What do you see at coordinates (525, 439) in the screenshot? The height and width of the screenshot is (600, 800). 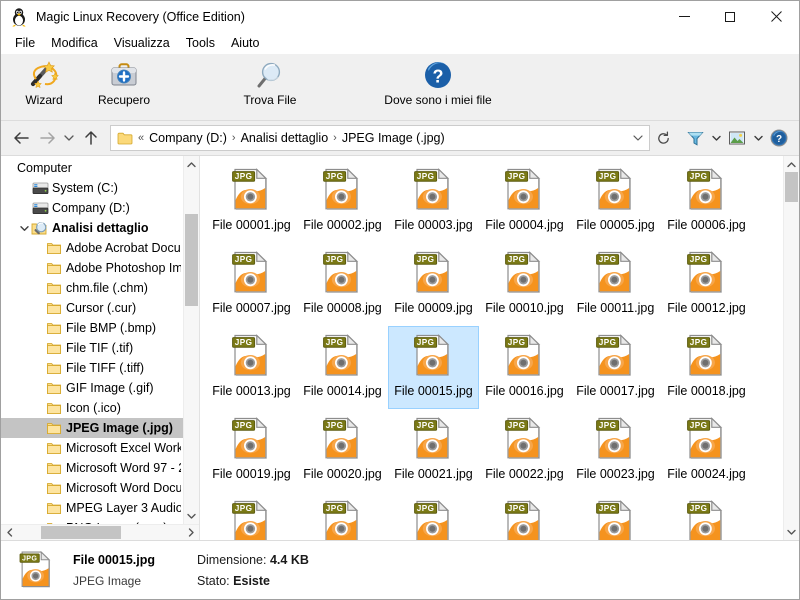 I see `jpg-file-icon: JPG` at bounding box center [525, 439].